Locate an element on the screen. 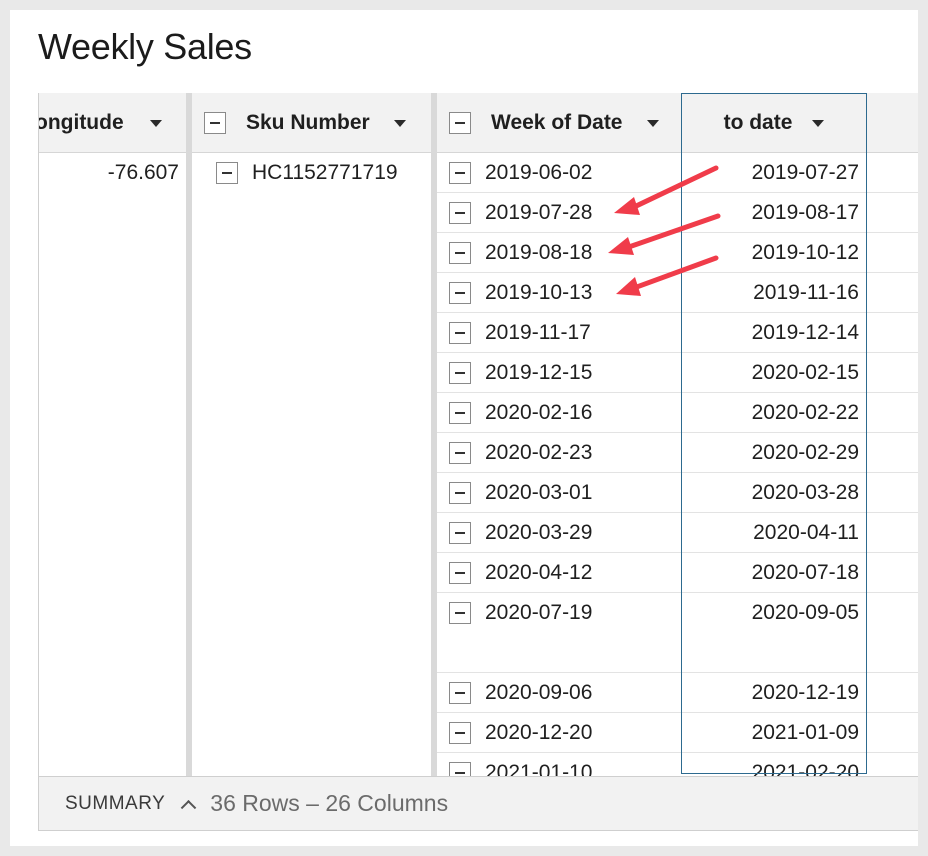 Image resolution: width=928 pixels, height=856 pixels. week-of-date-cell: 2020-07-19 is located at coordinates (520, 613).